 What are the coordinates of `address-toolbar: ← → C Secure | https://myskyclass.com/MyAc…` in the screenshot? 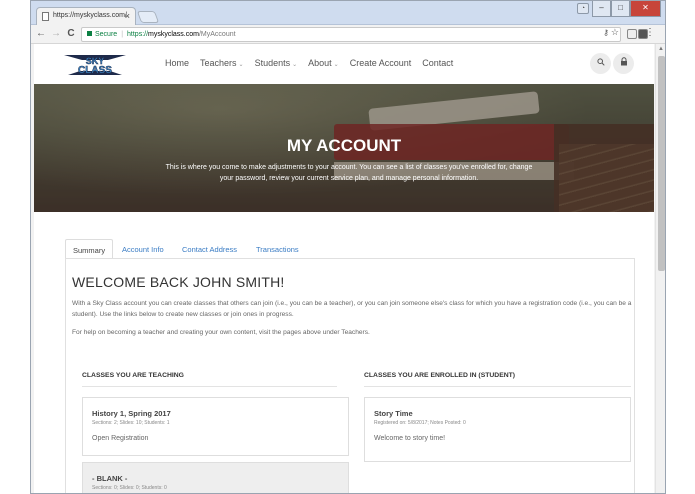 It's located at (348, 34).